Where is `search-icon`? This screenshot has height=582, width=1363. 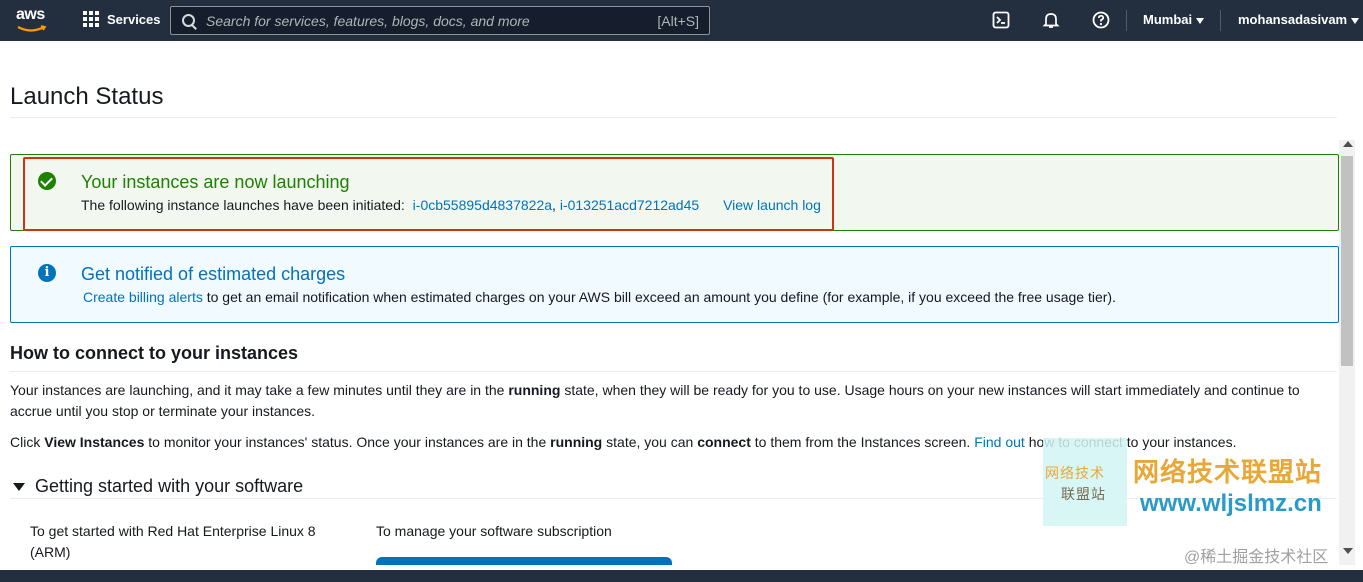
search-icon is located at coordinates (189, 21).